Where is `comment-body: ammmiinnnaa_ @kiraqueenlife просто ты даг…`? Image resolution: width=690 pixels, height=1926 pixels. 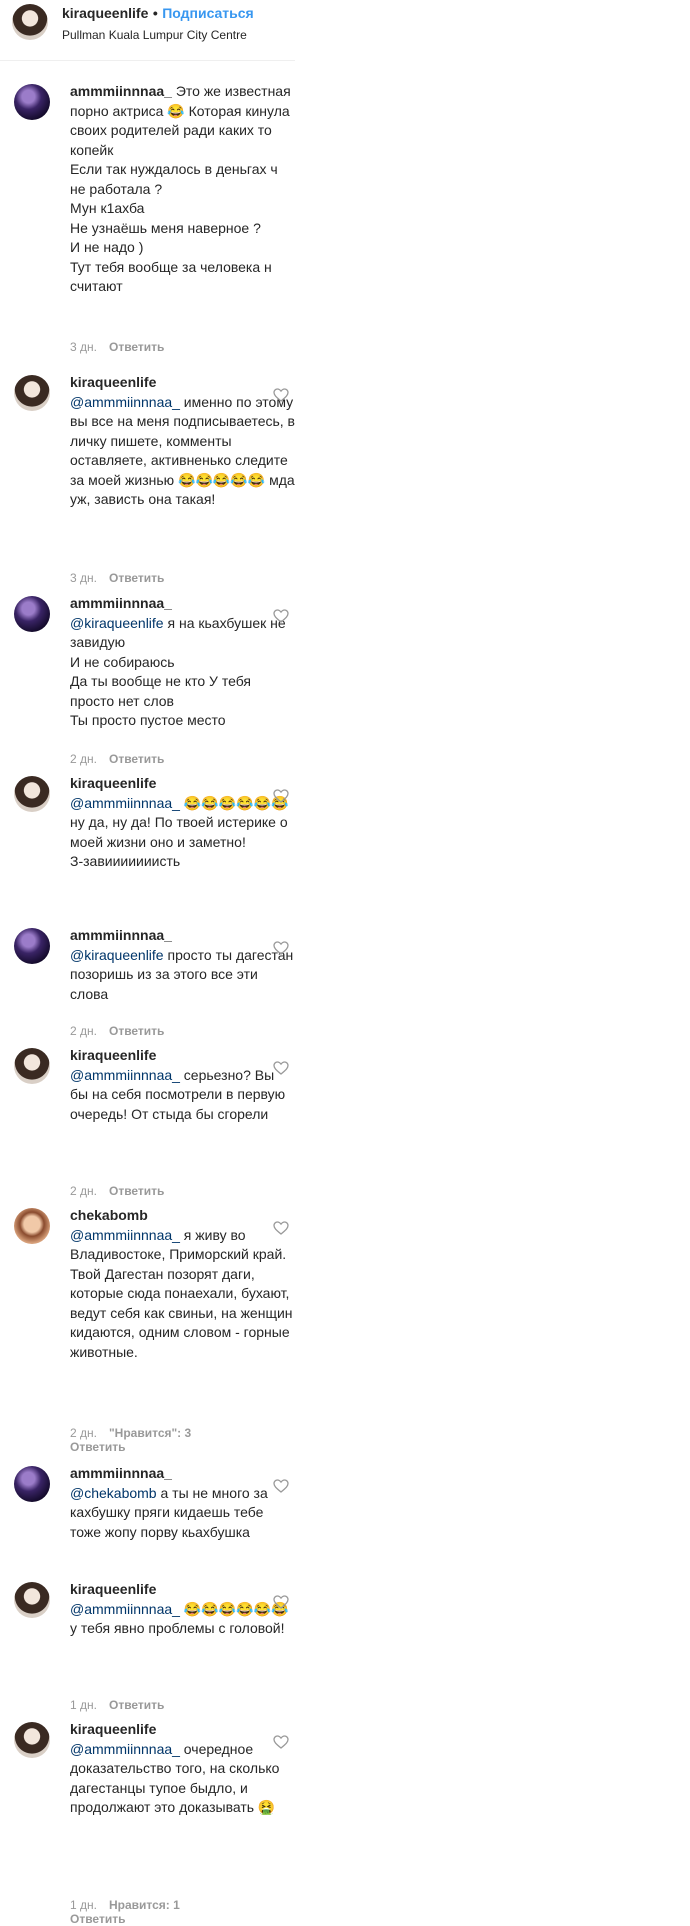
comment-body: ammmiinnnaa_ @kiraqueenlife просто ты даг… is located at coordinates (182, 965).